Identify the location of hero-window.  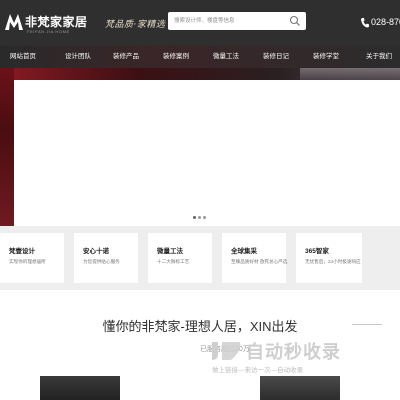
(350, 74).